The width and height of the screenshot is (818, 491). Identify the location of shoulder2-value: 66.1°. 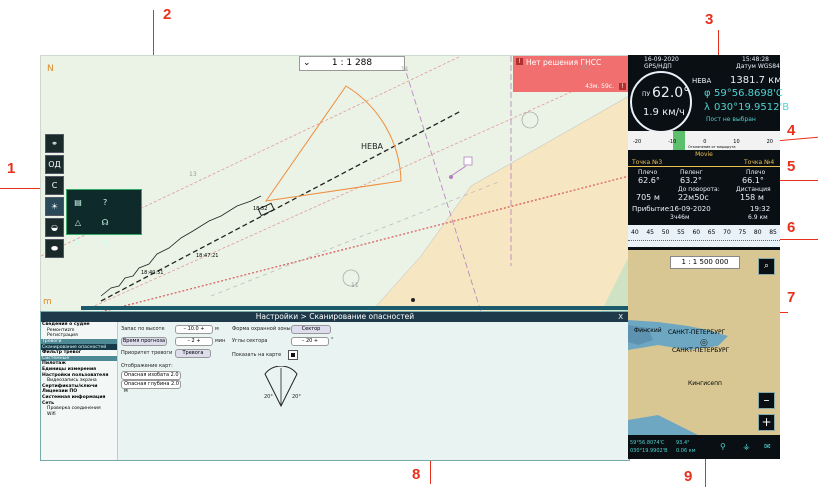
(753, 180).